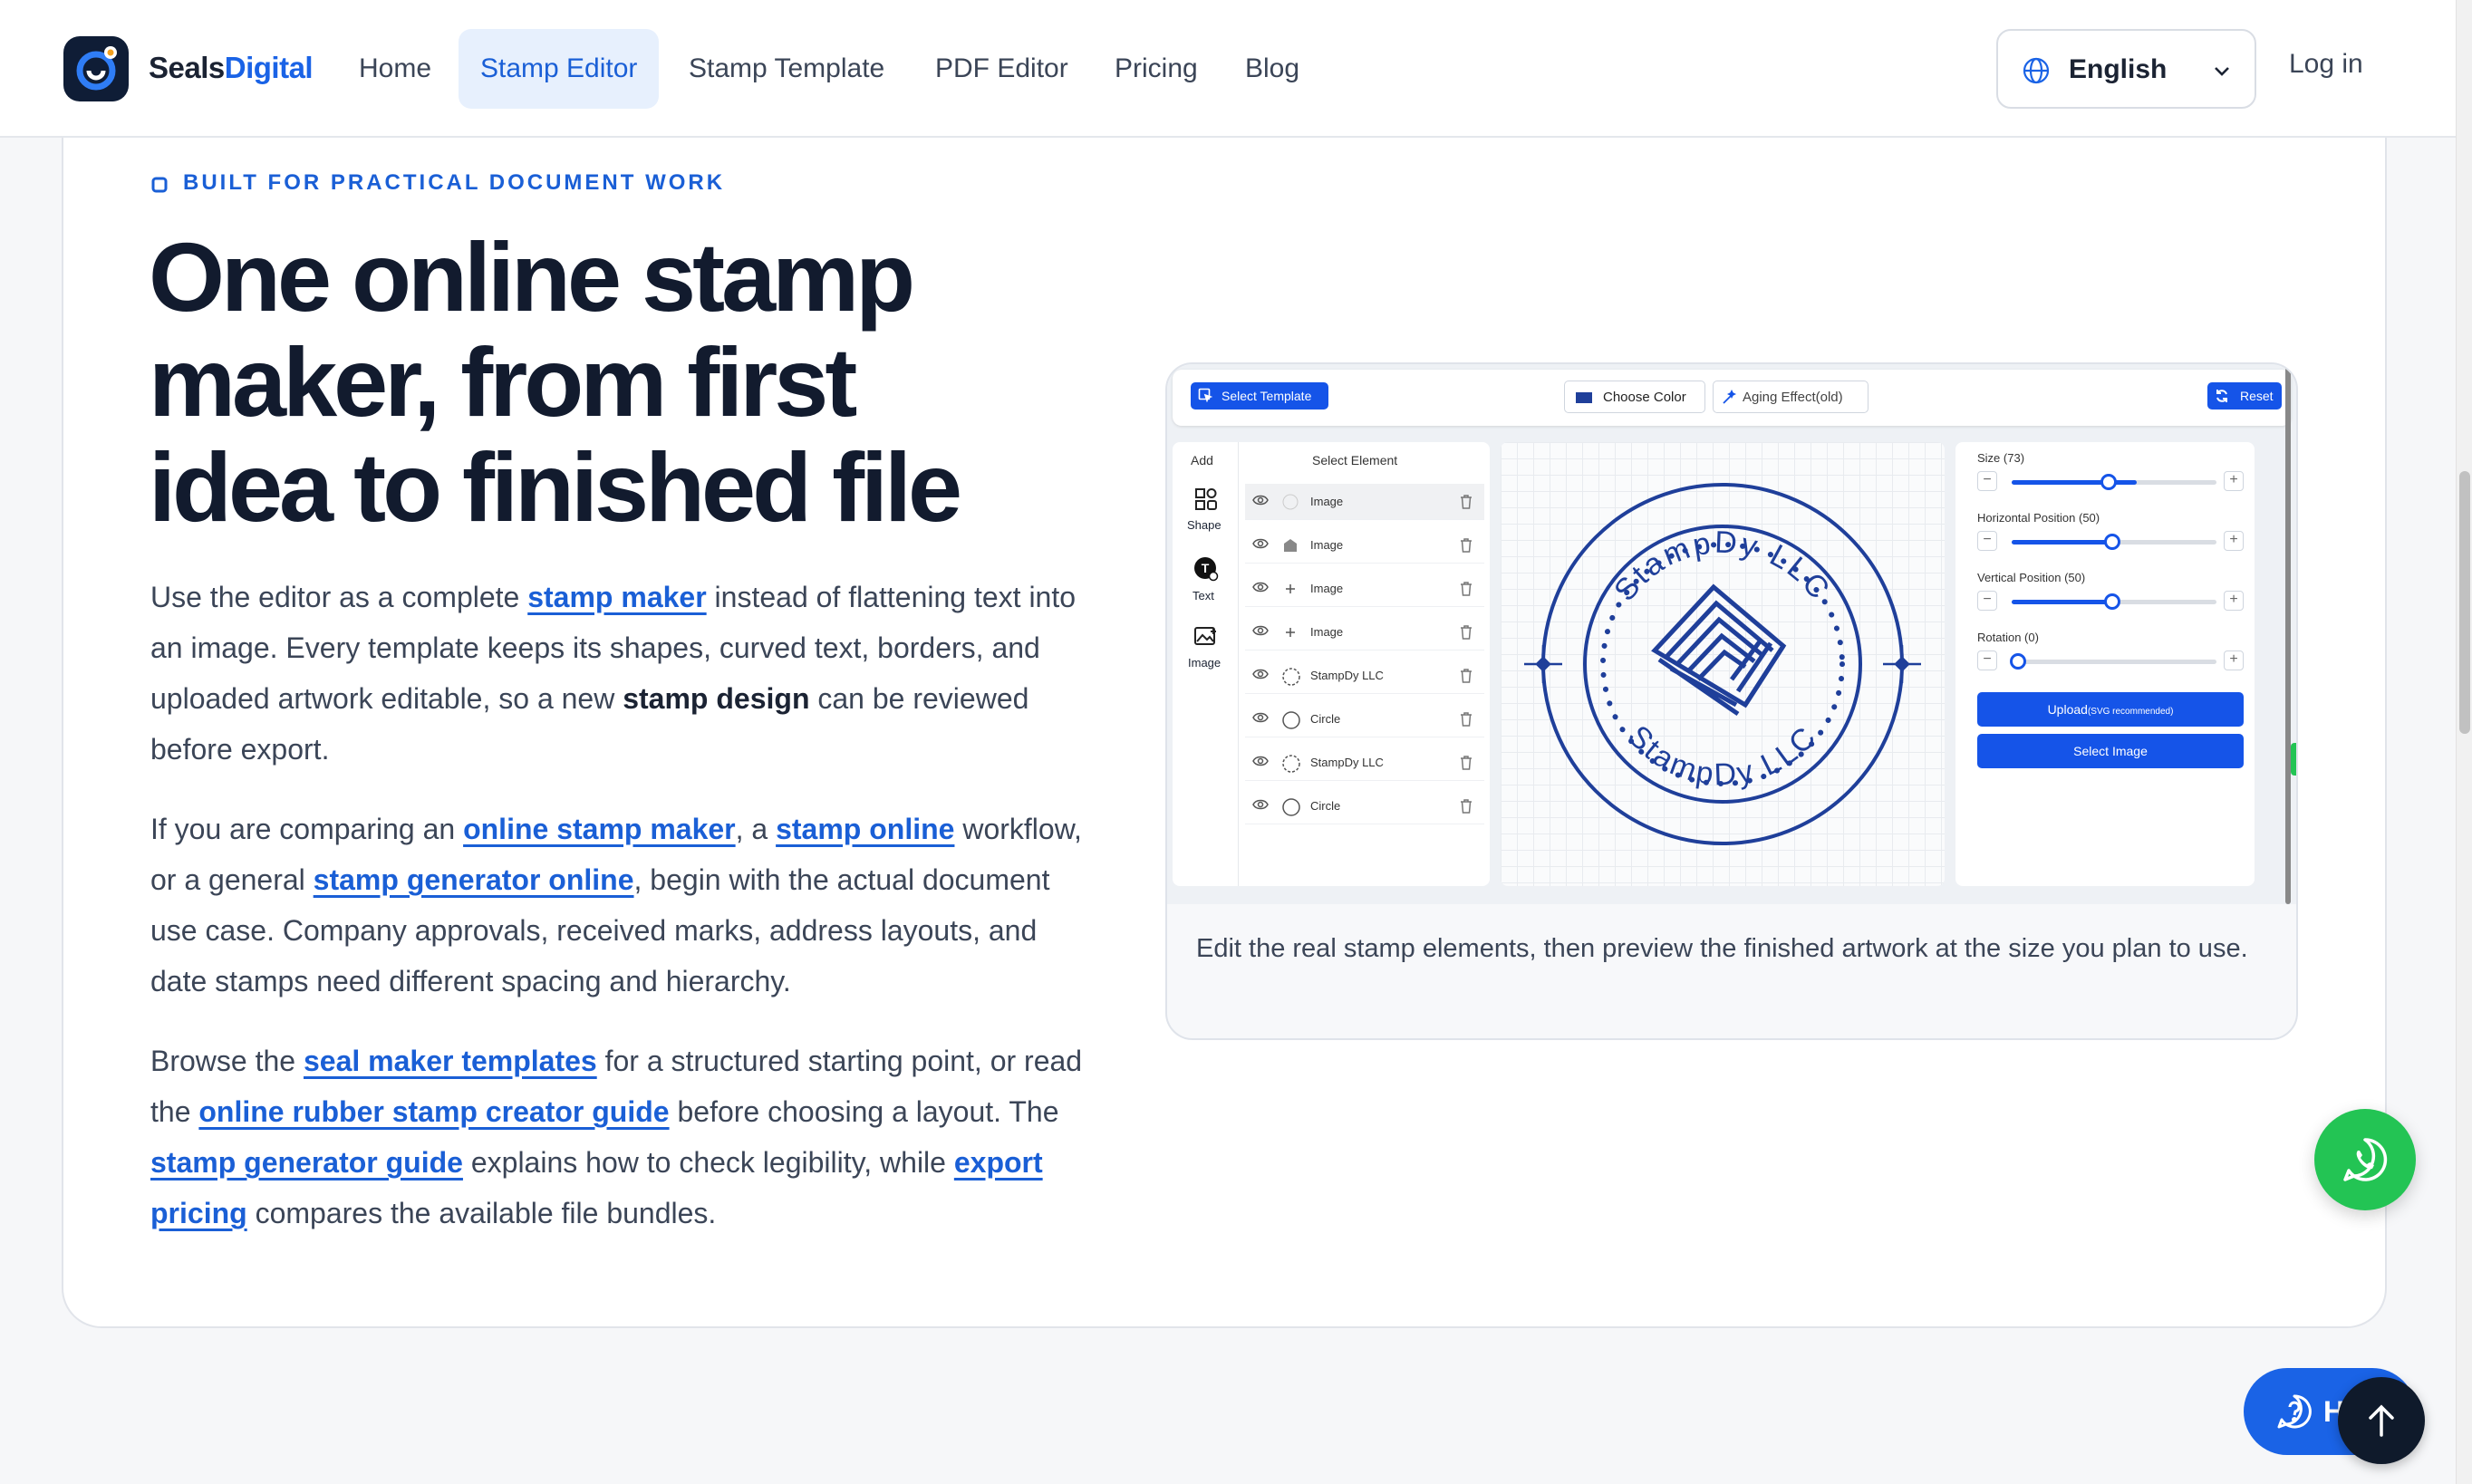 This screenshot has height=1484, width=2472. Describe the element at coordinates (865, 829) in the screenshot. I see `link-stamp-online: stamp online` at that location.